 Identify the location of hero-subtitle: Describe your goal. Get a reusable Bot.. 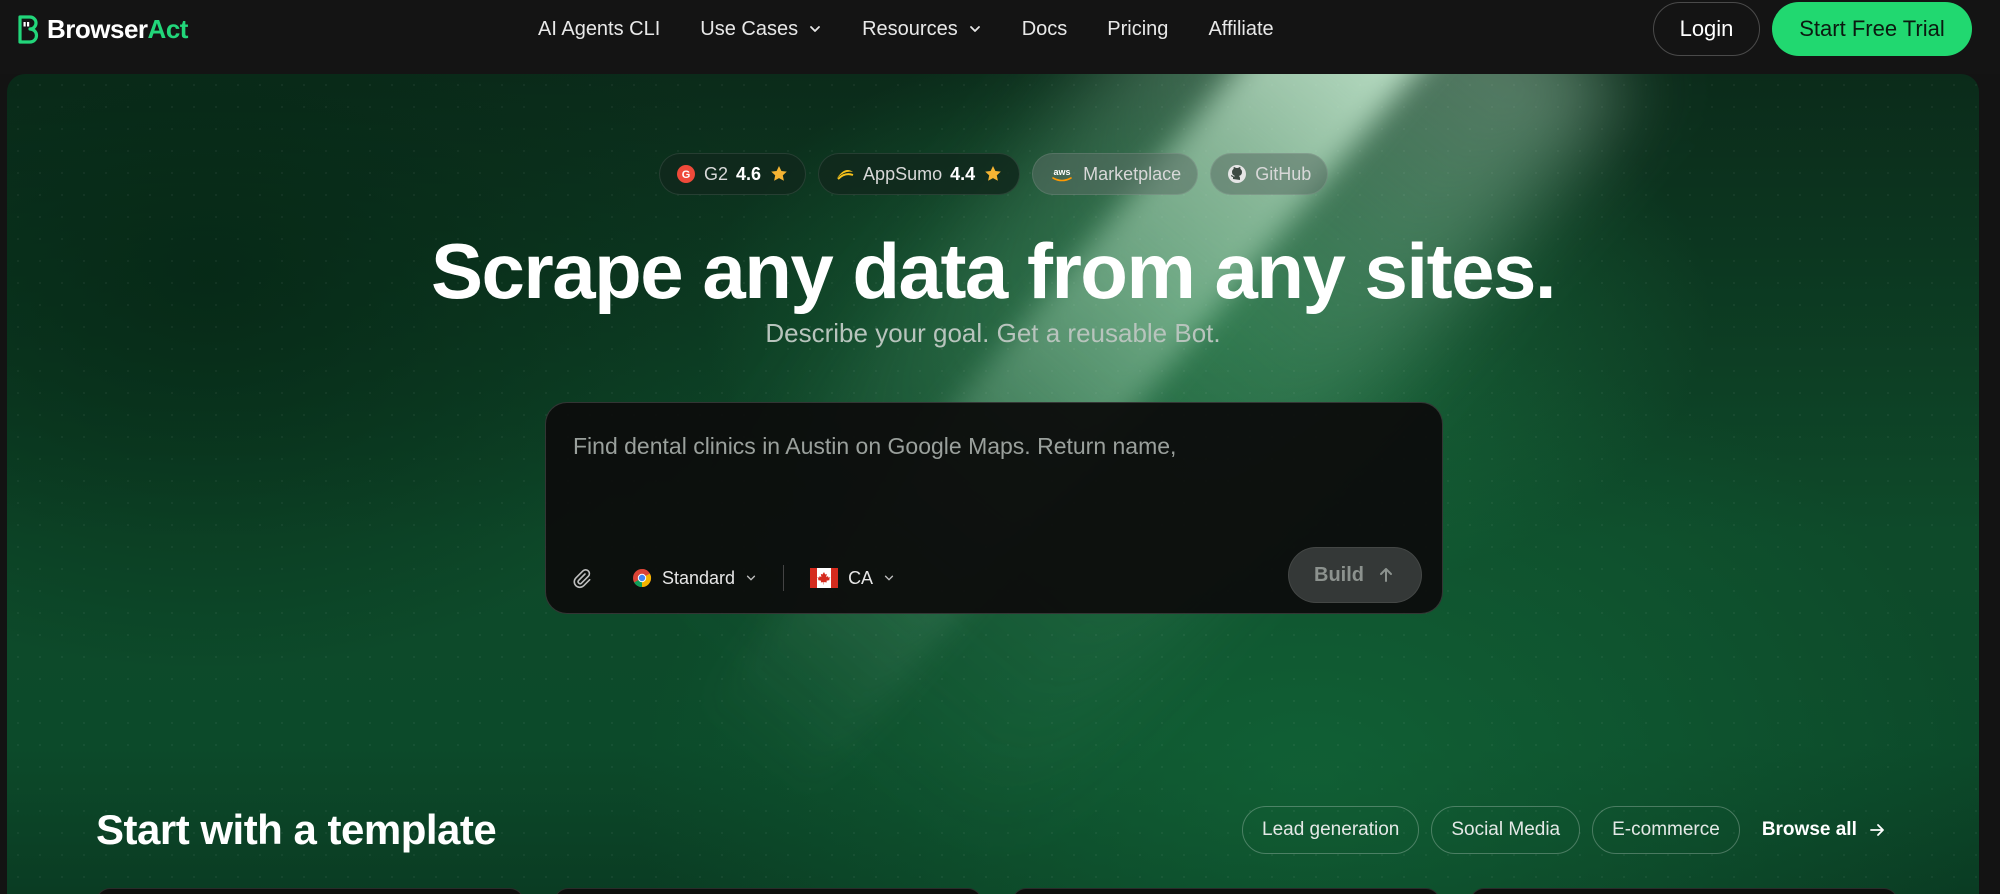
(993, 333).